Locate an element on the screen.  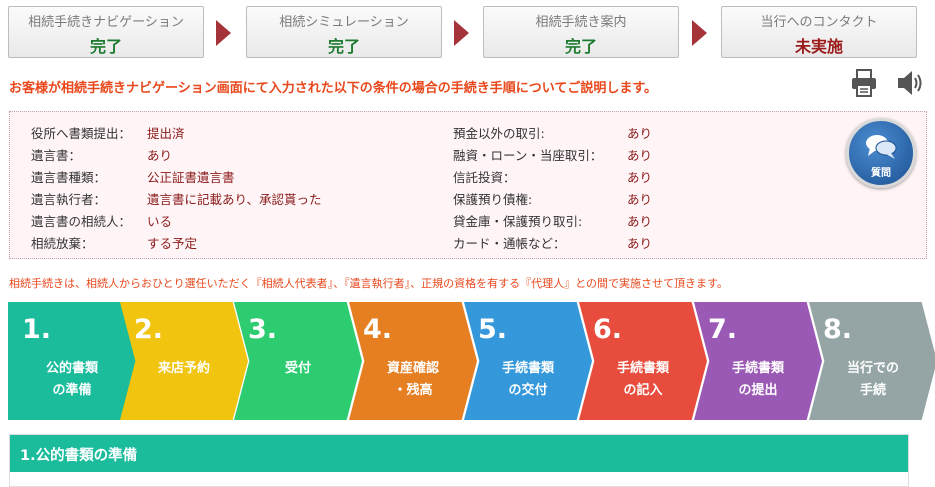
process-step-5: 5. 手続書類 の交付 is located at coordinates (528, 361).